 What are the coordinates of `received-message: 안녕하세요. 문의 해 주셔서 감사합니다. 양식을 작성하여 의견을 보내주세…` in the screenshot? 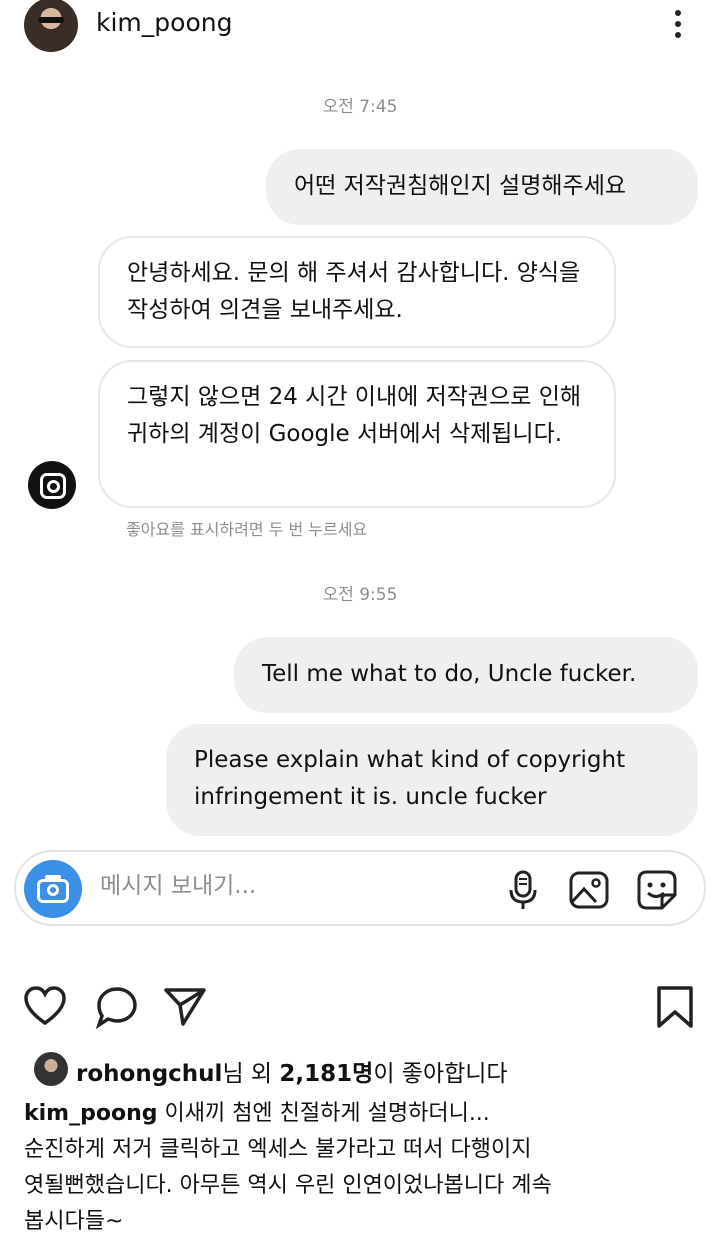 It's located at (357, 292).